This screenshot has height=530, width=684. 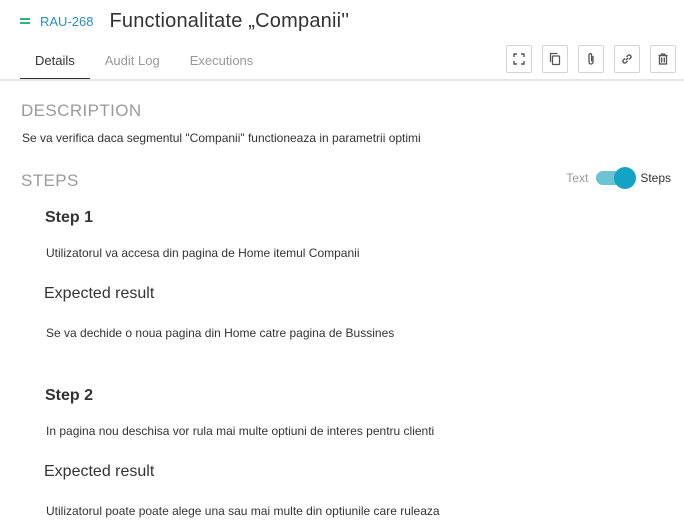 I want to click on step-1-expected-label: Expected result, so click(x=99, y=293).